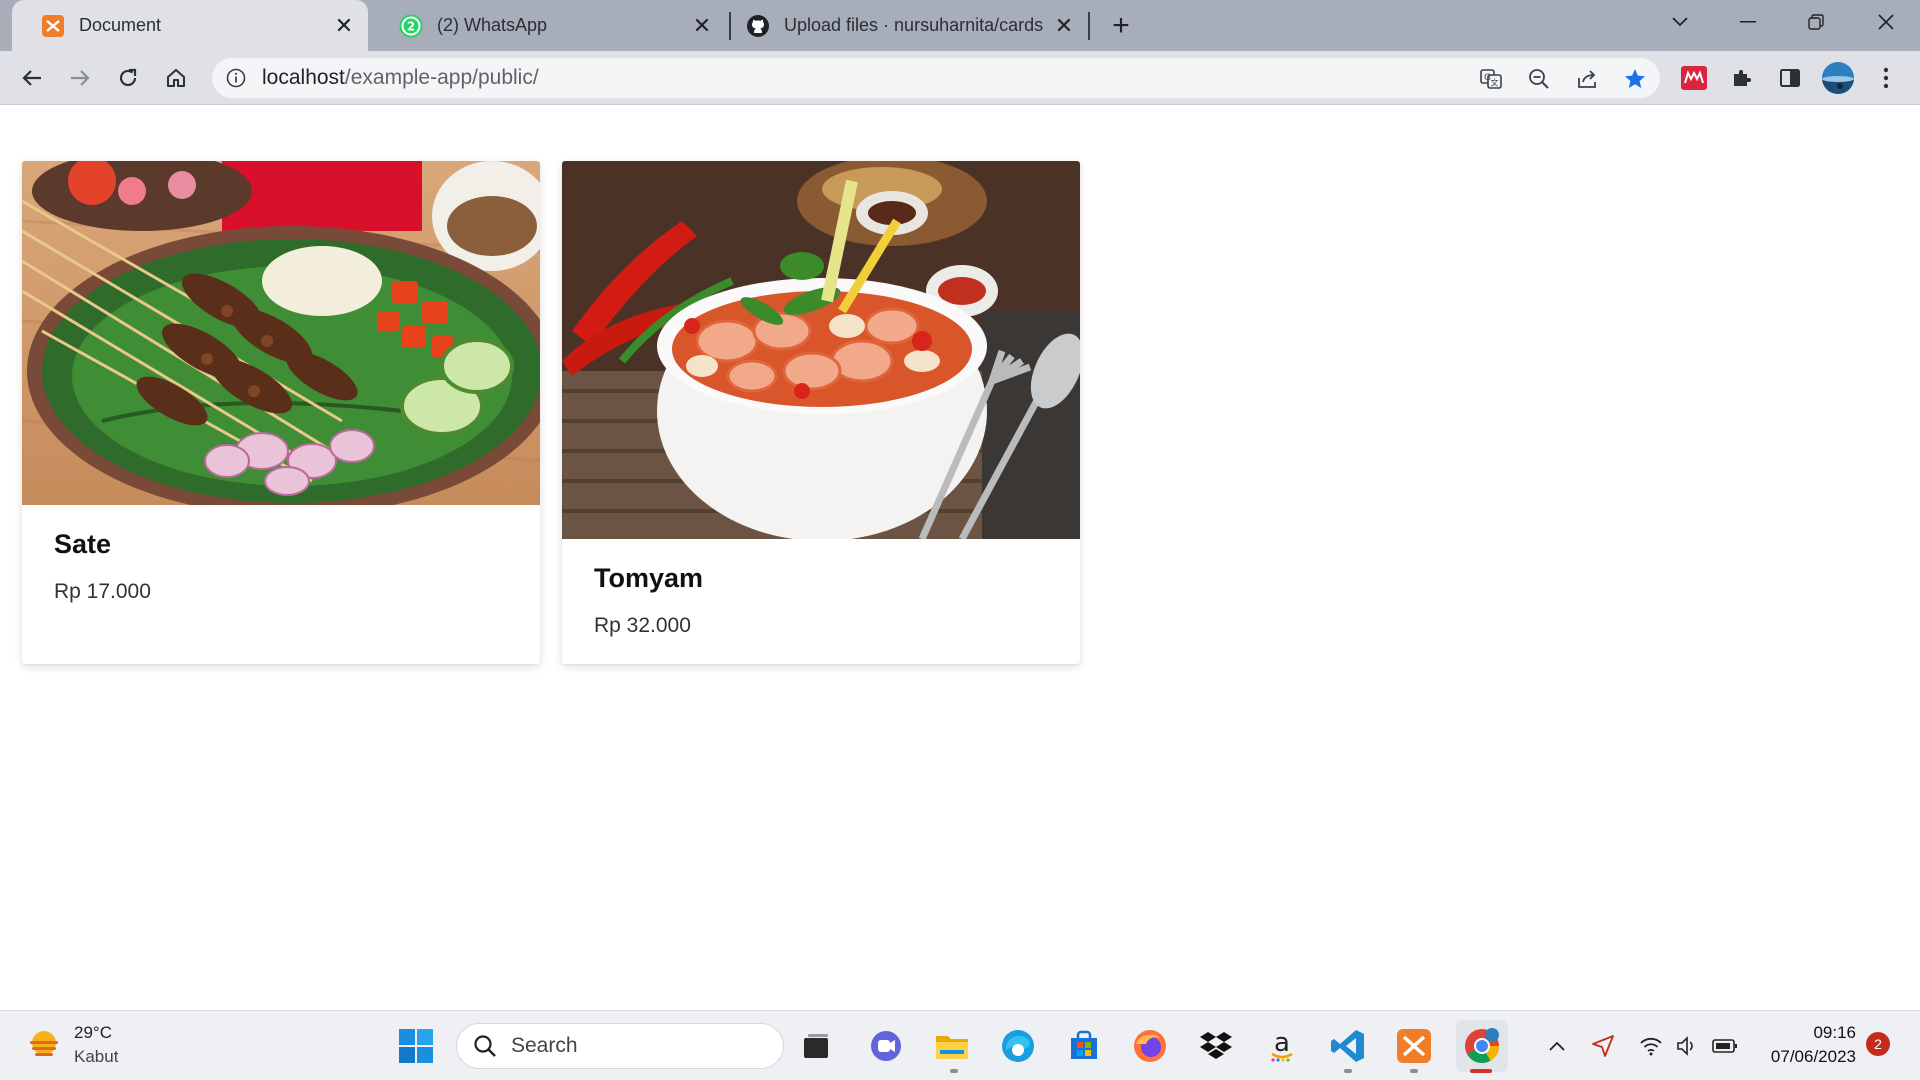 The width and height of the screenshot is (1920, 1080). I want to click on dropbox-icon, so click(1216, 1046).